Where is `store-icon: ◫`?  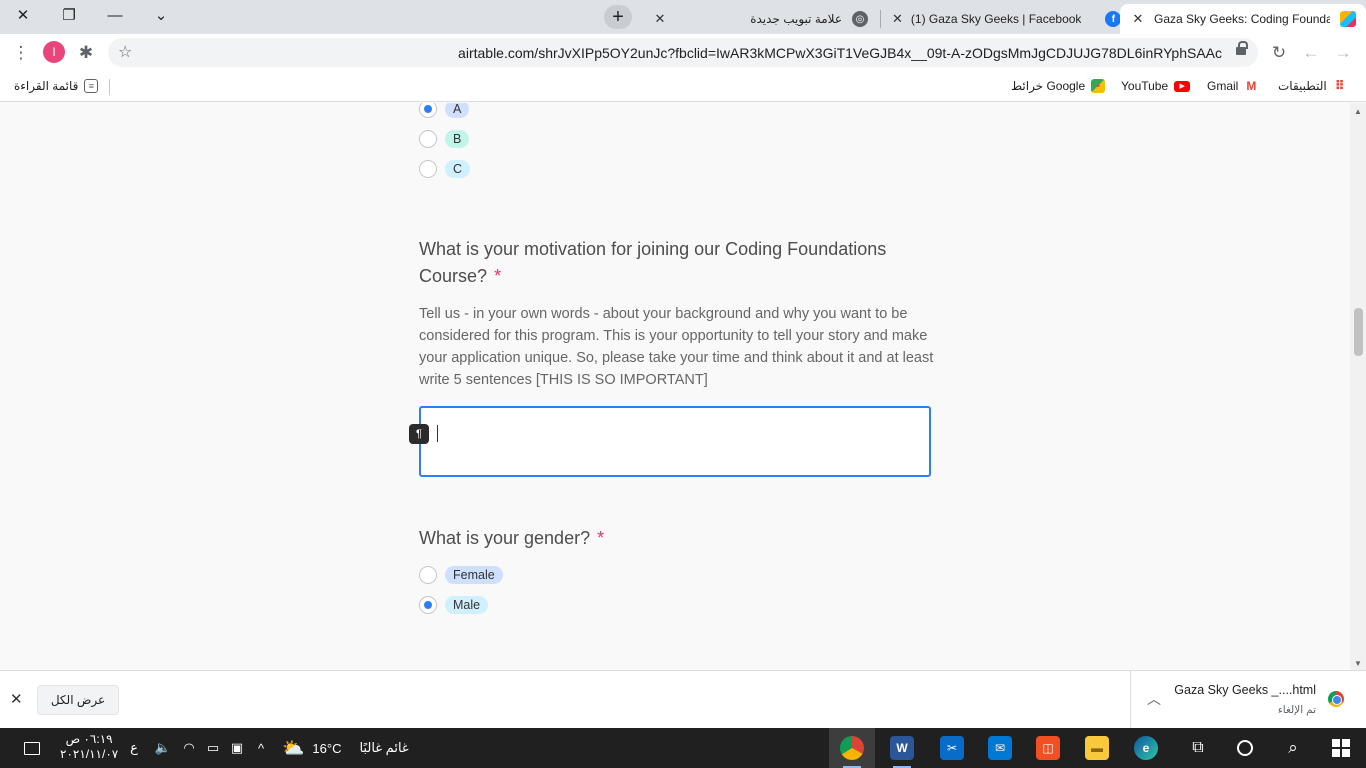 store-icon: ◫ is located at coordinates (1048, 748).